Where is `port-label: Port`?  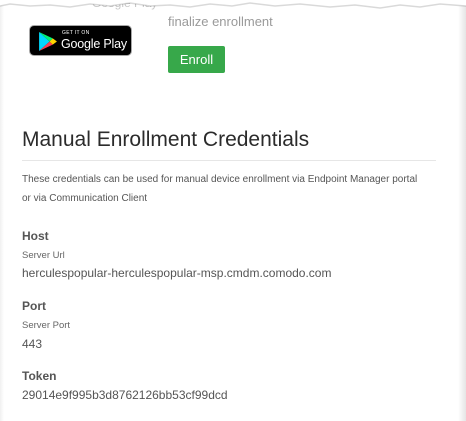 port-label: Port is located at coordinates (34, 306).